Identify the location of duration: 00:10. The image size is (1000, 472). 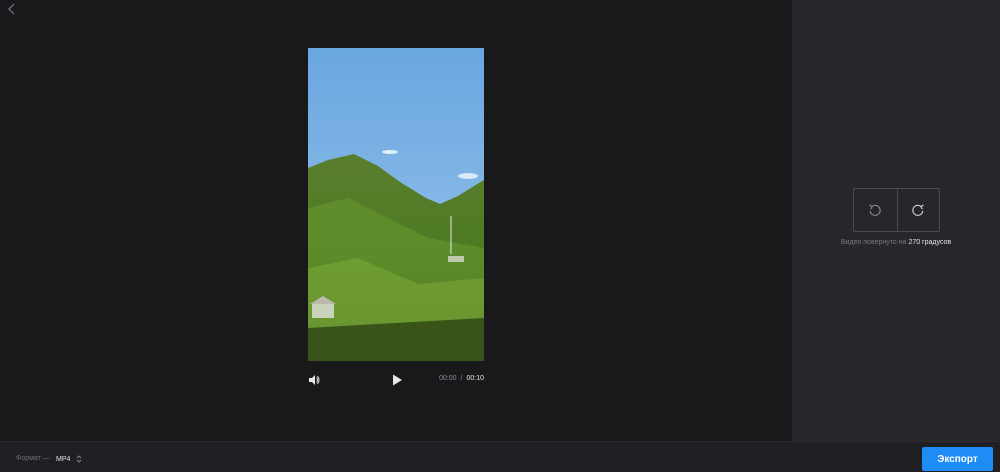
(475, 378).